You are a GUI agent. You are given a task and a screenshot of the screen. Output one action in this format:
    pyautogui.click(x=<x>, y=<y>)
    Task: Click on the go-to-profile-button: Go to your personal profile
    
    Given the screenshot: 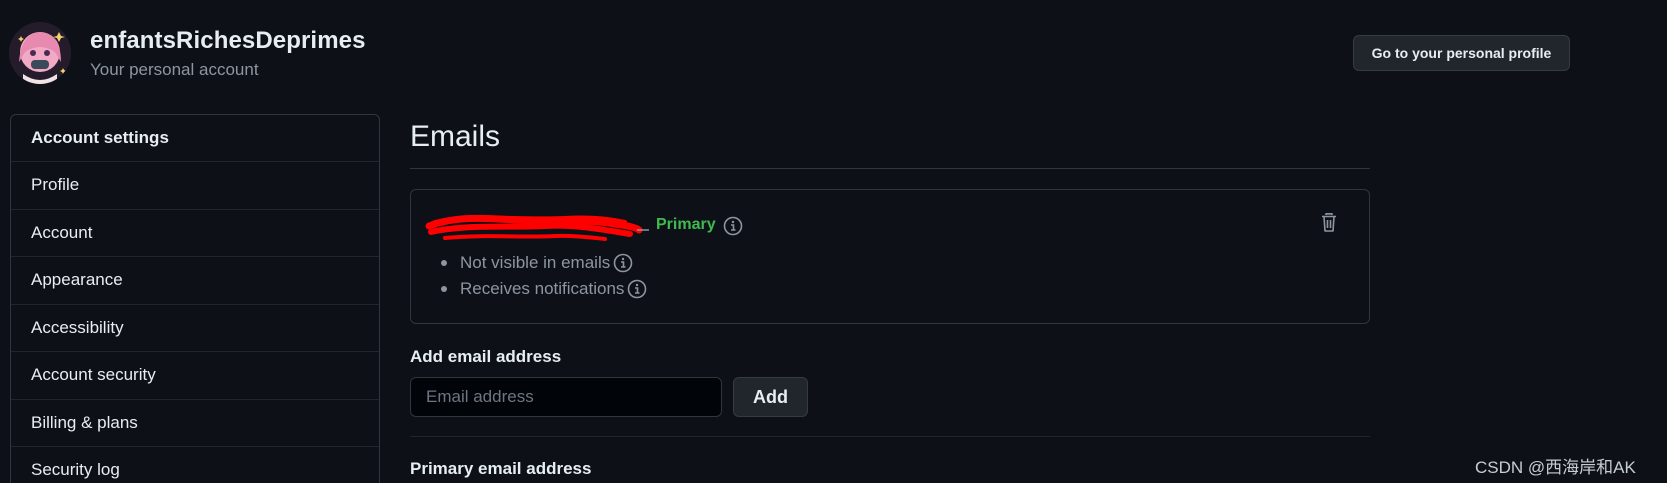 What is the action you would take?
    pyautogui.click(x=1461, y=53)
    